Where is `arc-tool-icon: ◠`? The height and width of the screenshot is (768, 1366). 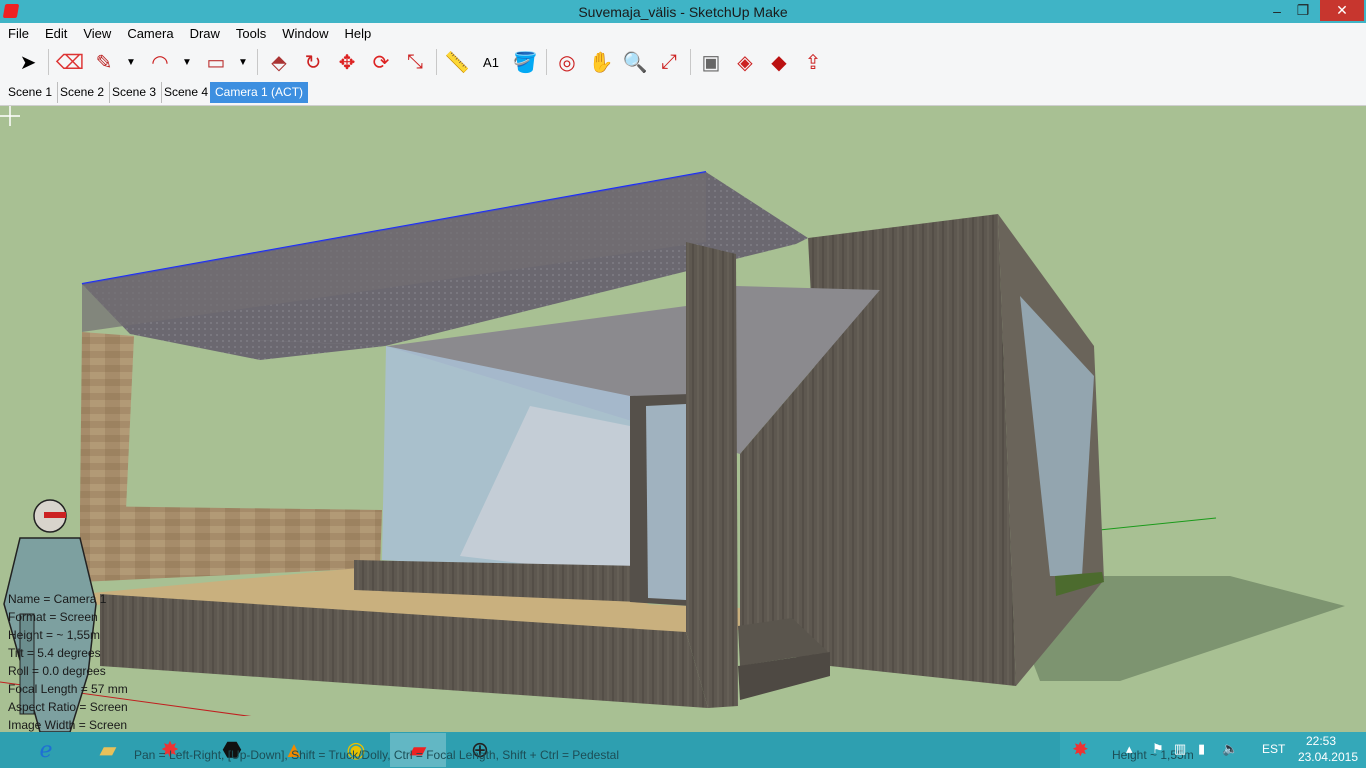 arc-tool-icon: ◠ is located at coordinates (160, 62).